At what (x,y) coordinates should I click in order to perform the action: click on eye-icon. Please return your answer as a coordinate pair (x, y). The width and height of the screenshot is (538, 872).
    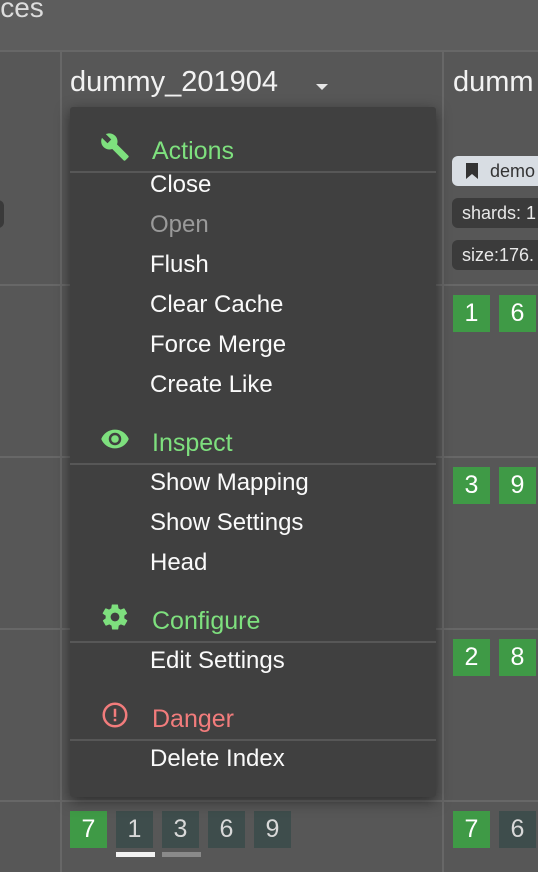
    Looking at the image, I should click on (115, 439).